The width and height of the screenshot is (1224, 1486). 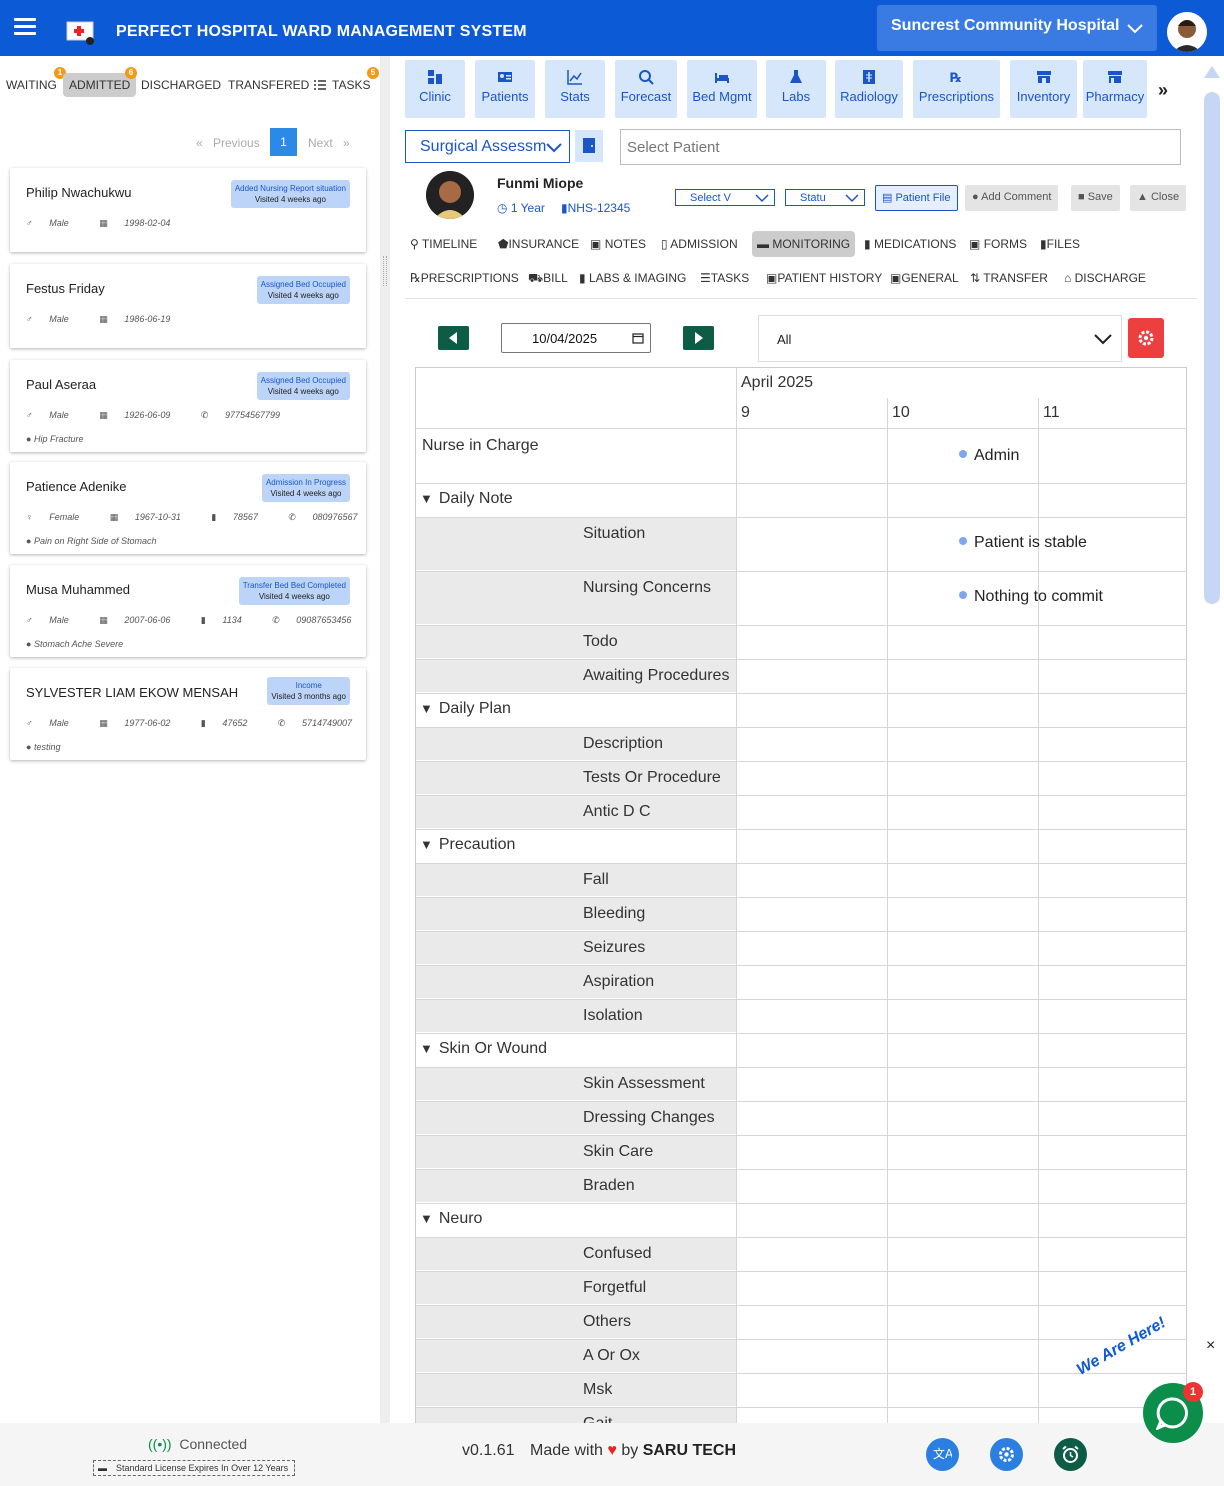 What do you see at coordinates (31, 85) in the screenshot?
I see `tab-waiting: WAITING` at bounding box center [31, 85].